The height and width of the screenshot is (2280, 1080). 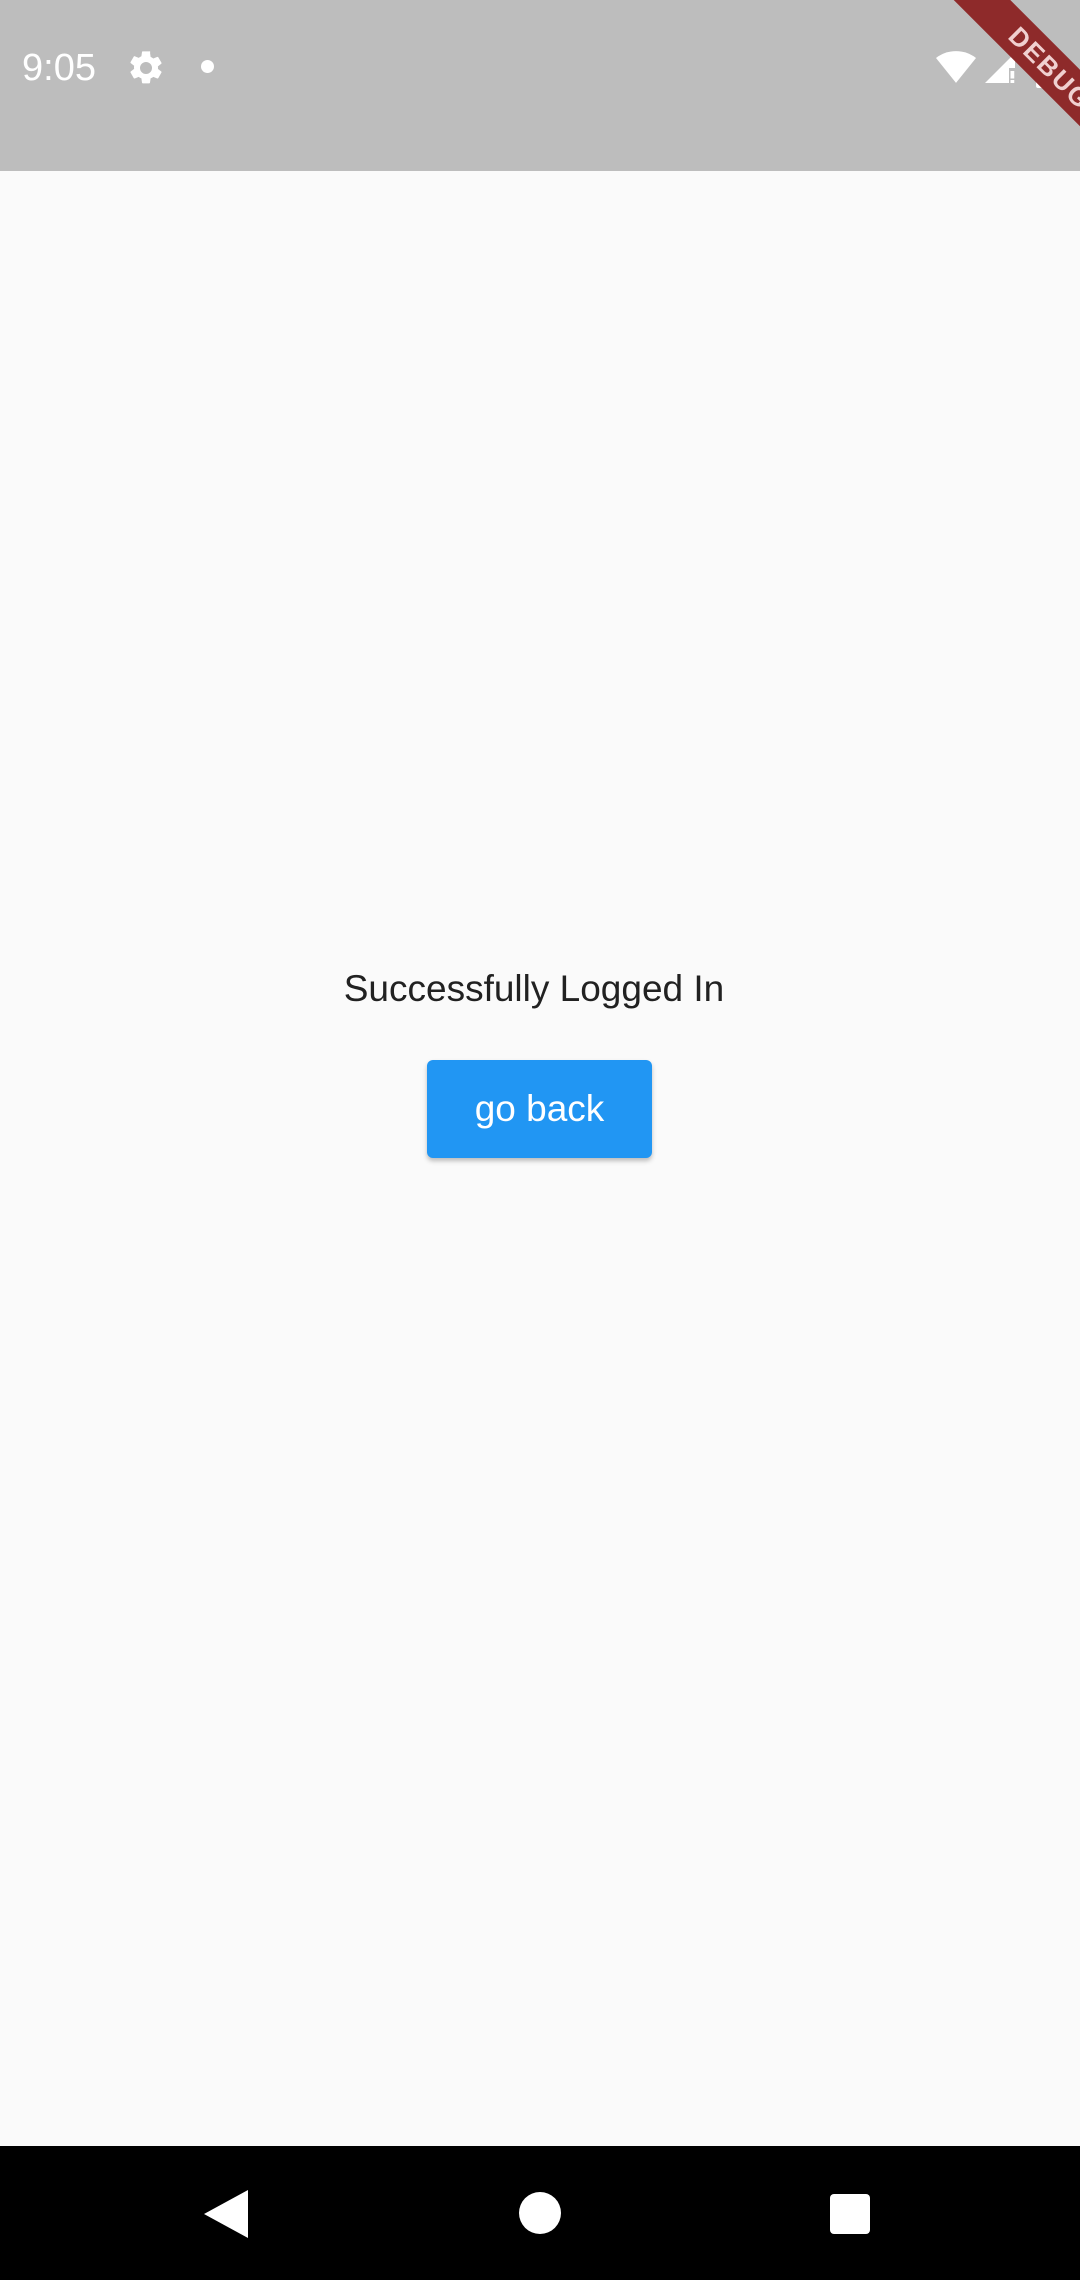 What do you see at coordinates (1000, 68) in the screenshot?
I see `signal-icon` at bounding box center [1000, 68].